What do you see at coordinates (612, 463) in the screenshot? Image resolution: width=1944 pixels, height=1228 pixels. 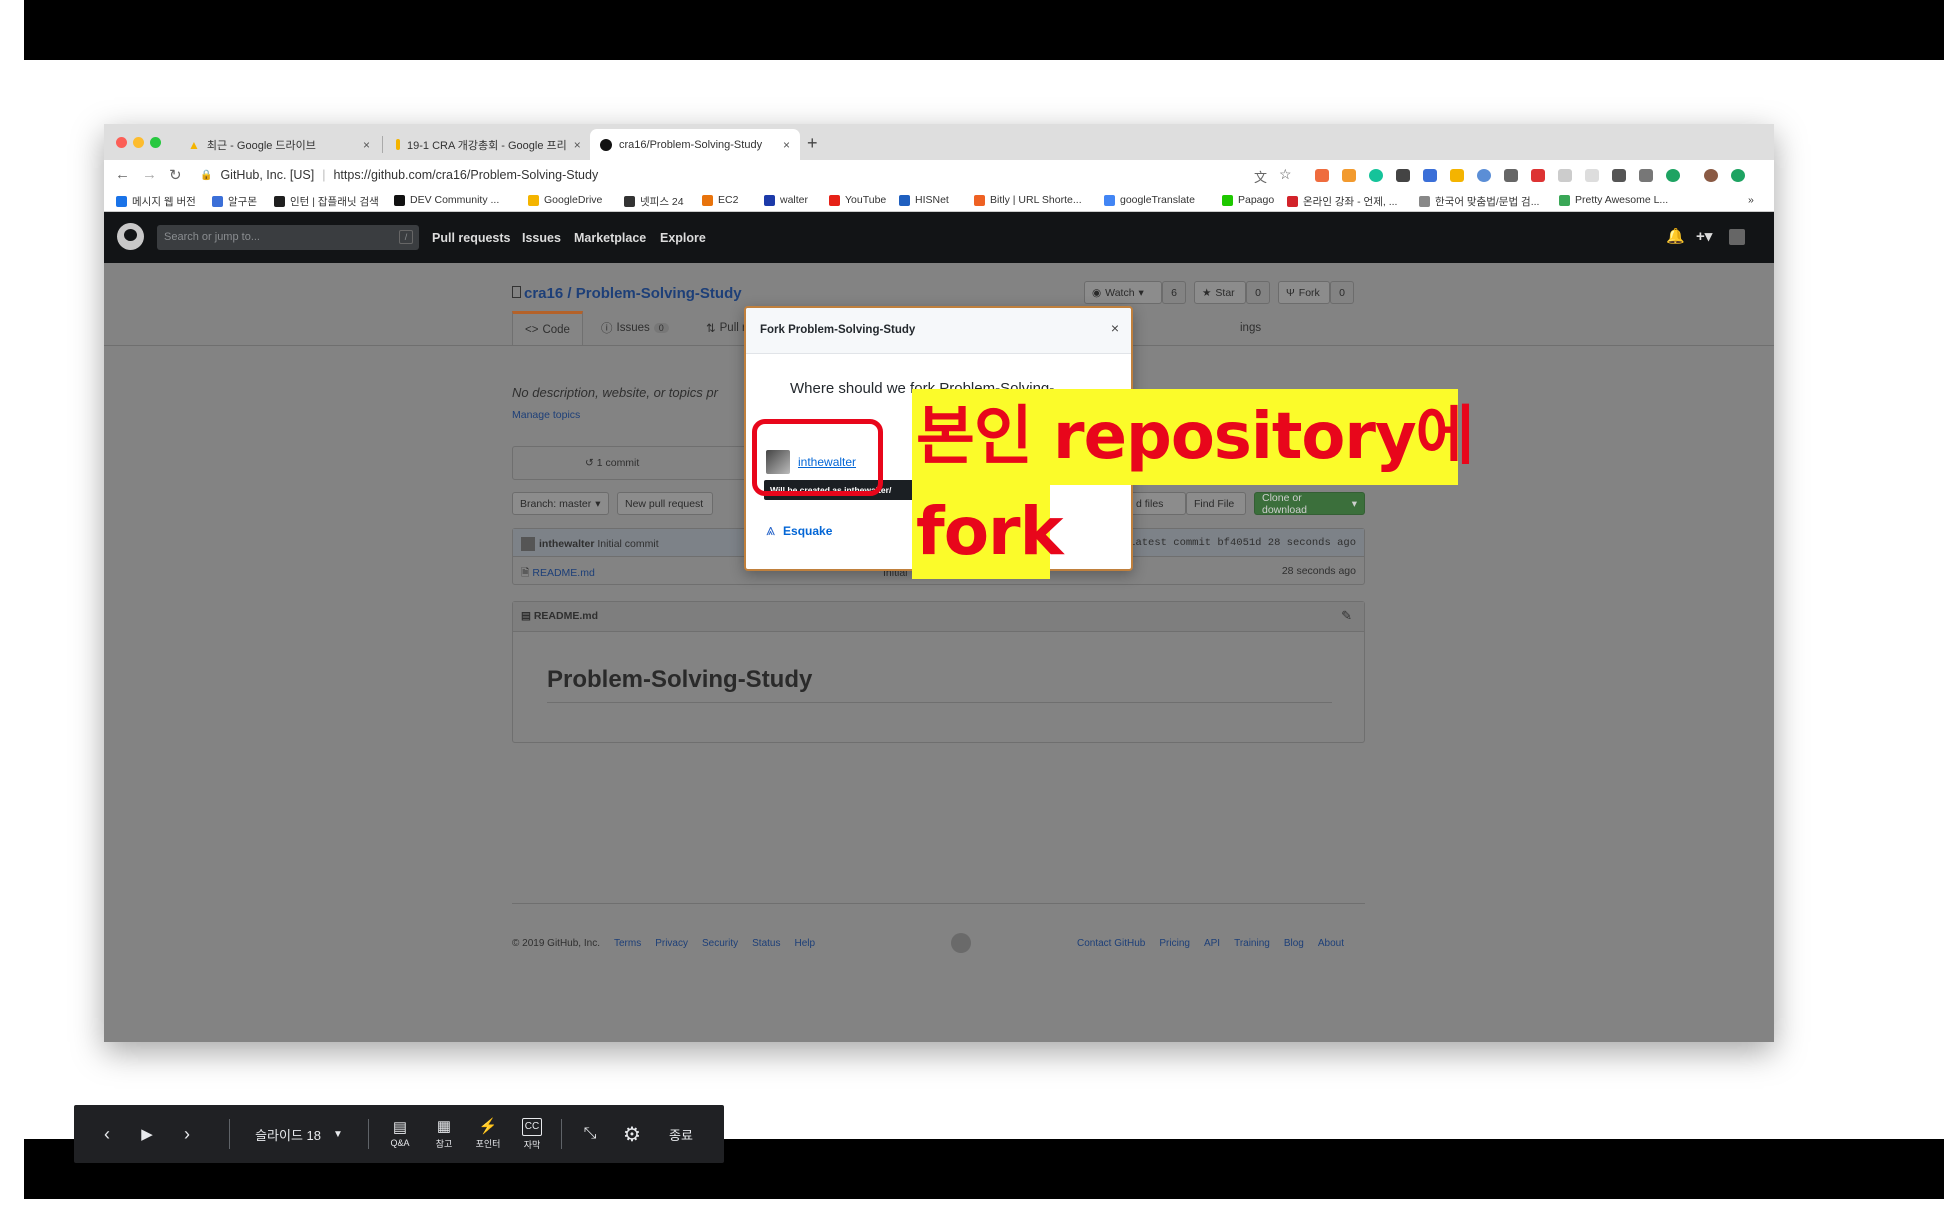 I see `commits-count: ↺ 1 commit` at bounding box center [612, 463].